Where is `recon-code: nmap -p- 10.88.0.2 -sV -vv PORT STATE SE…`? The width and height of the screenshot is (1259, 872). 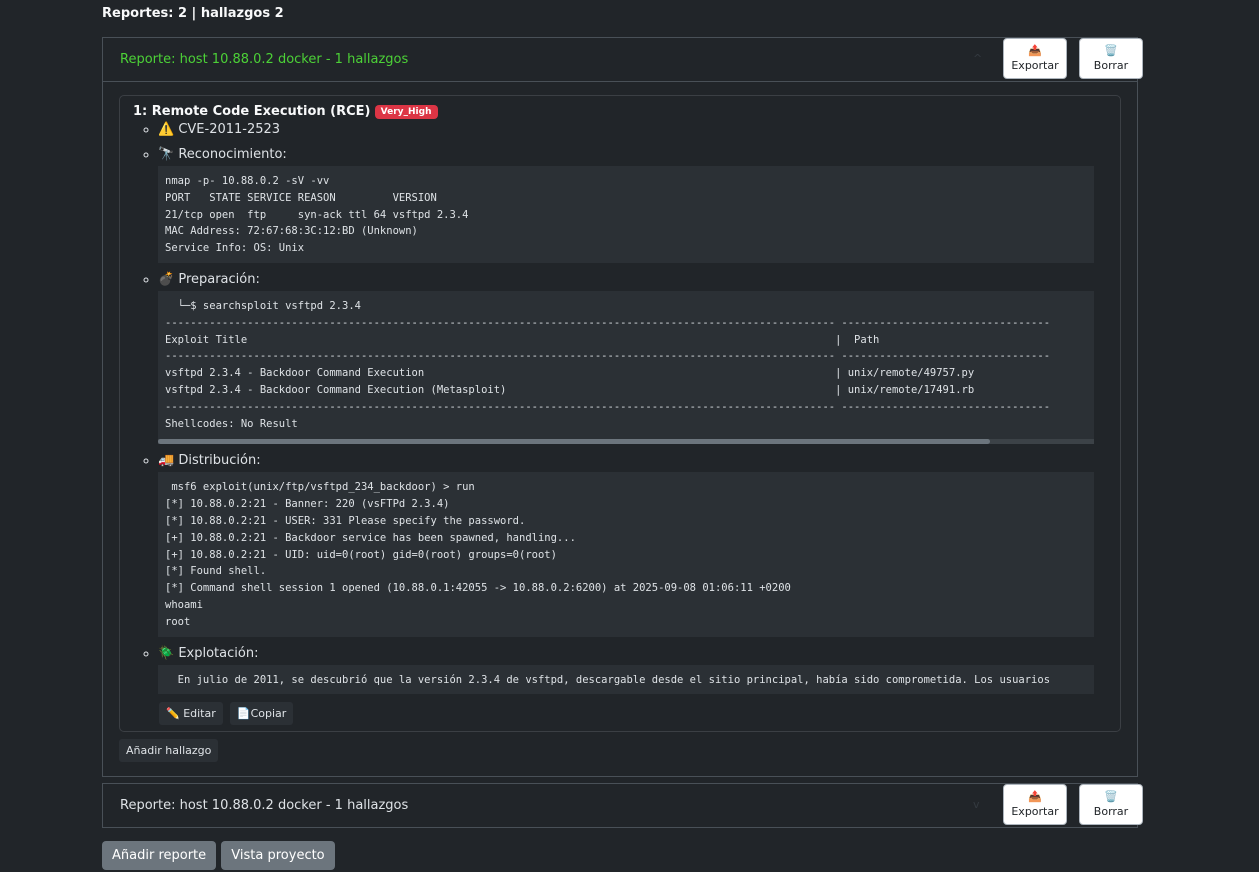 recon-code: nmap -p- 10.88.0.2 -sV -vv PORT STATE SE… is located at coordinates (626, 214).